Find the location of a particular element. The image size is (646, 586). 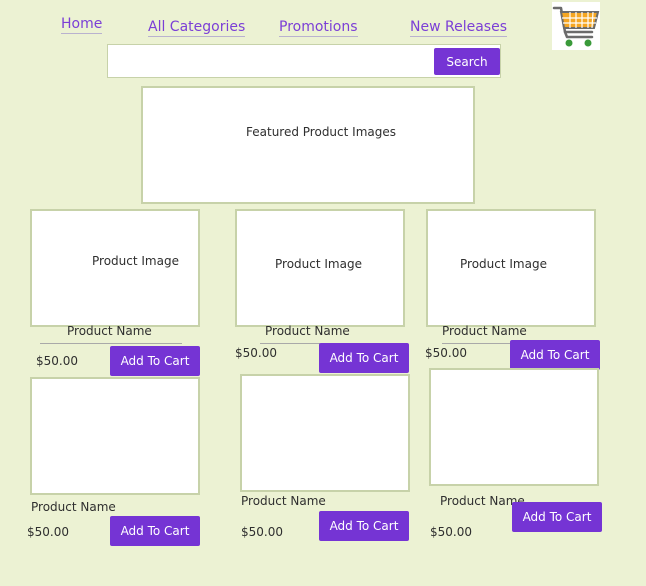

nav-promotions-link: Promotions is located at coordinates (318, 28).